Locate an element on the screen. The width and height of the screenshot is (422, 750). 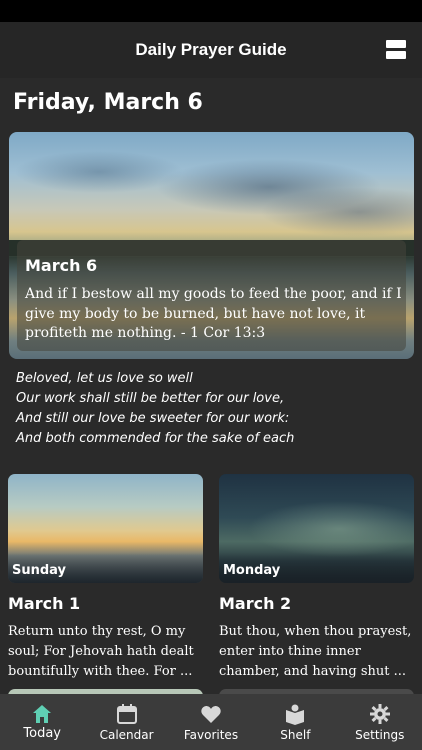
tab-calendar: Calendar is located at coordinates (126, 722).